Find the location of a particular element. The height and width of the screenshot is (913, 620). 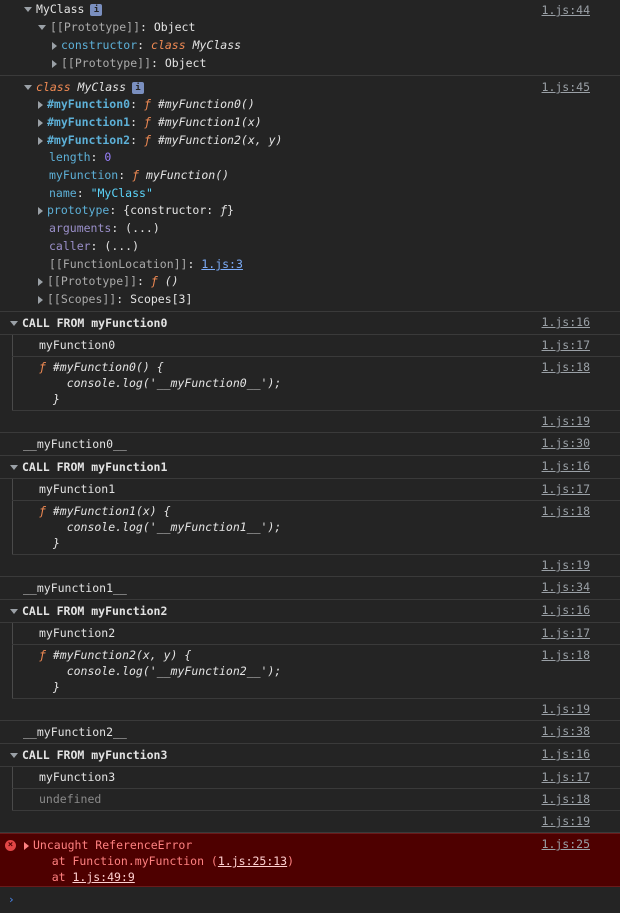

source-link: 1.js:44 is located at coordinates (566, 10).